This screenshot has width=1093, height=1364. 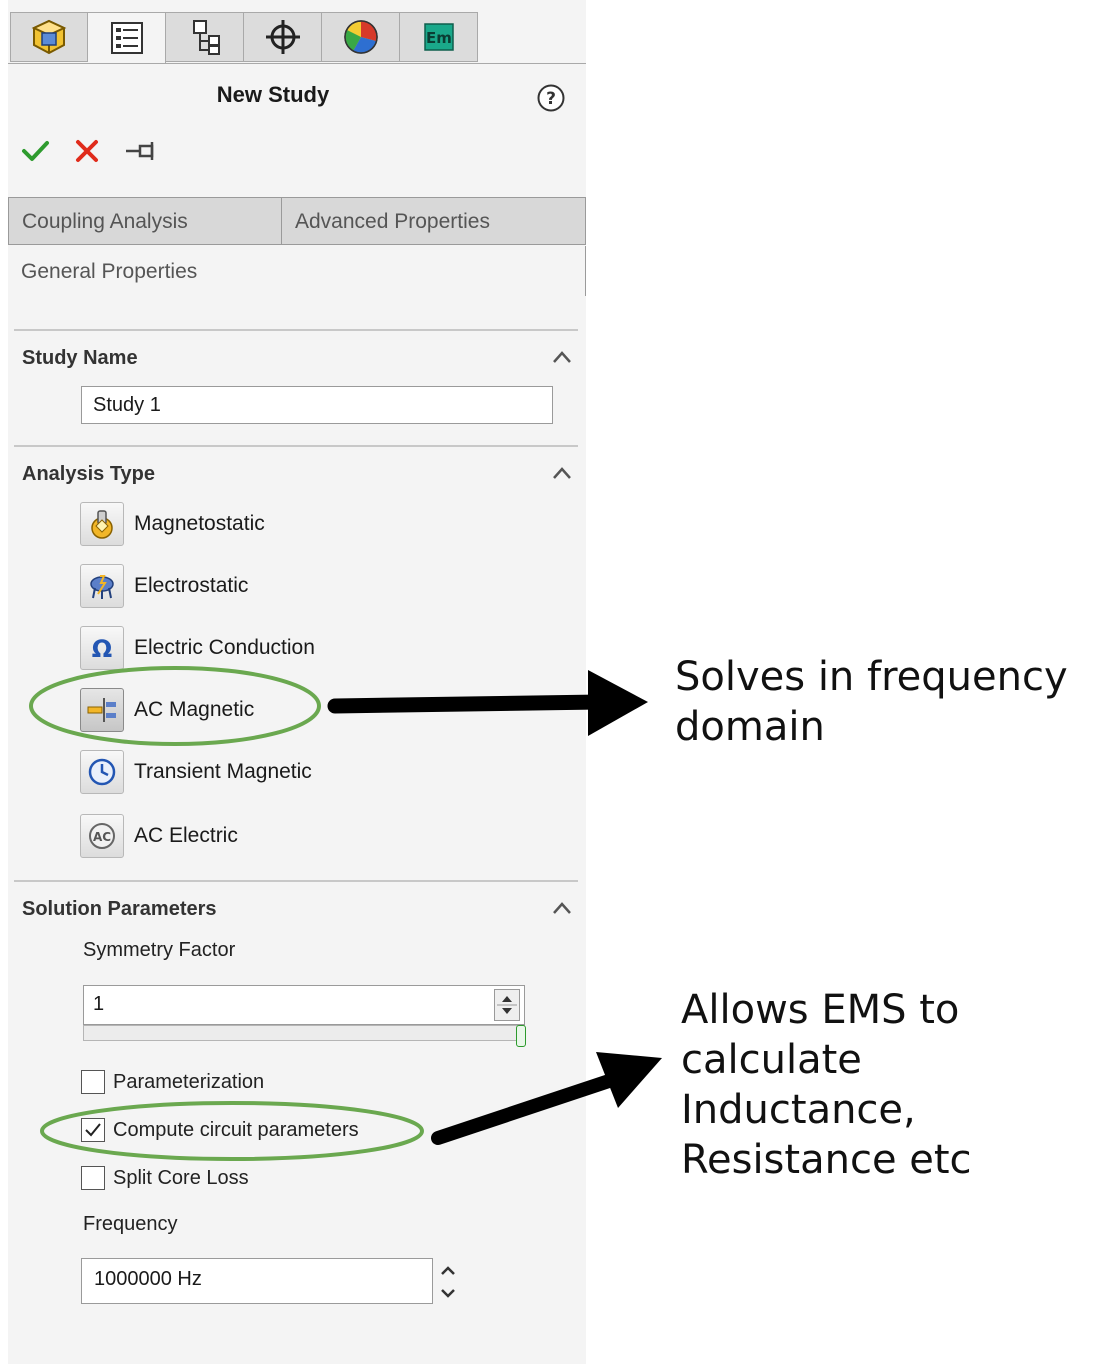 I want to click on property-manager-icon, so click(x=126, y=38).